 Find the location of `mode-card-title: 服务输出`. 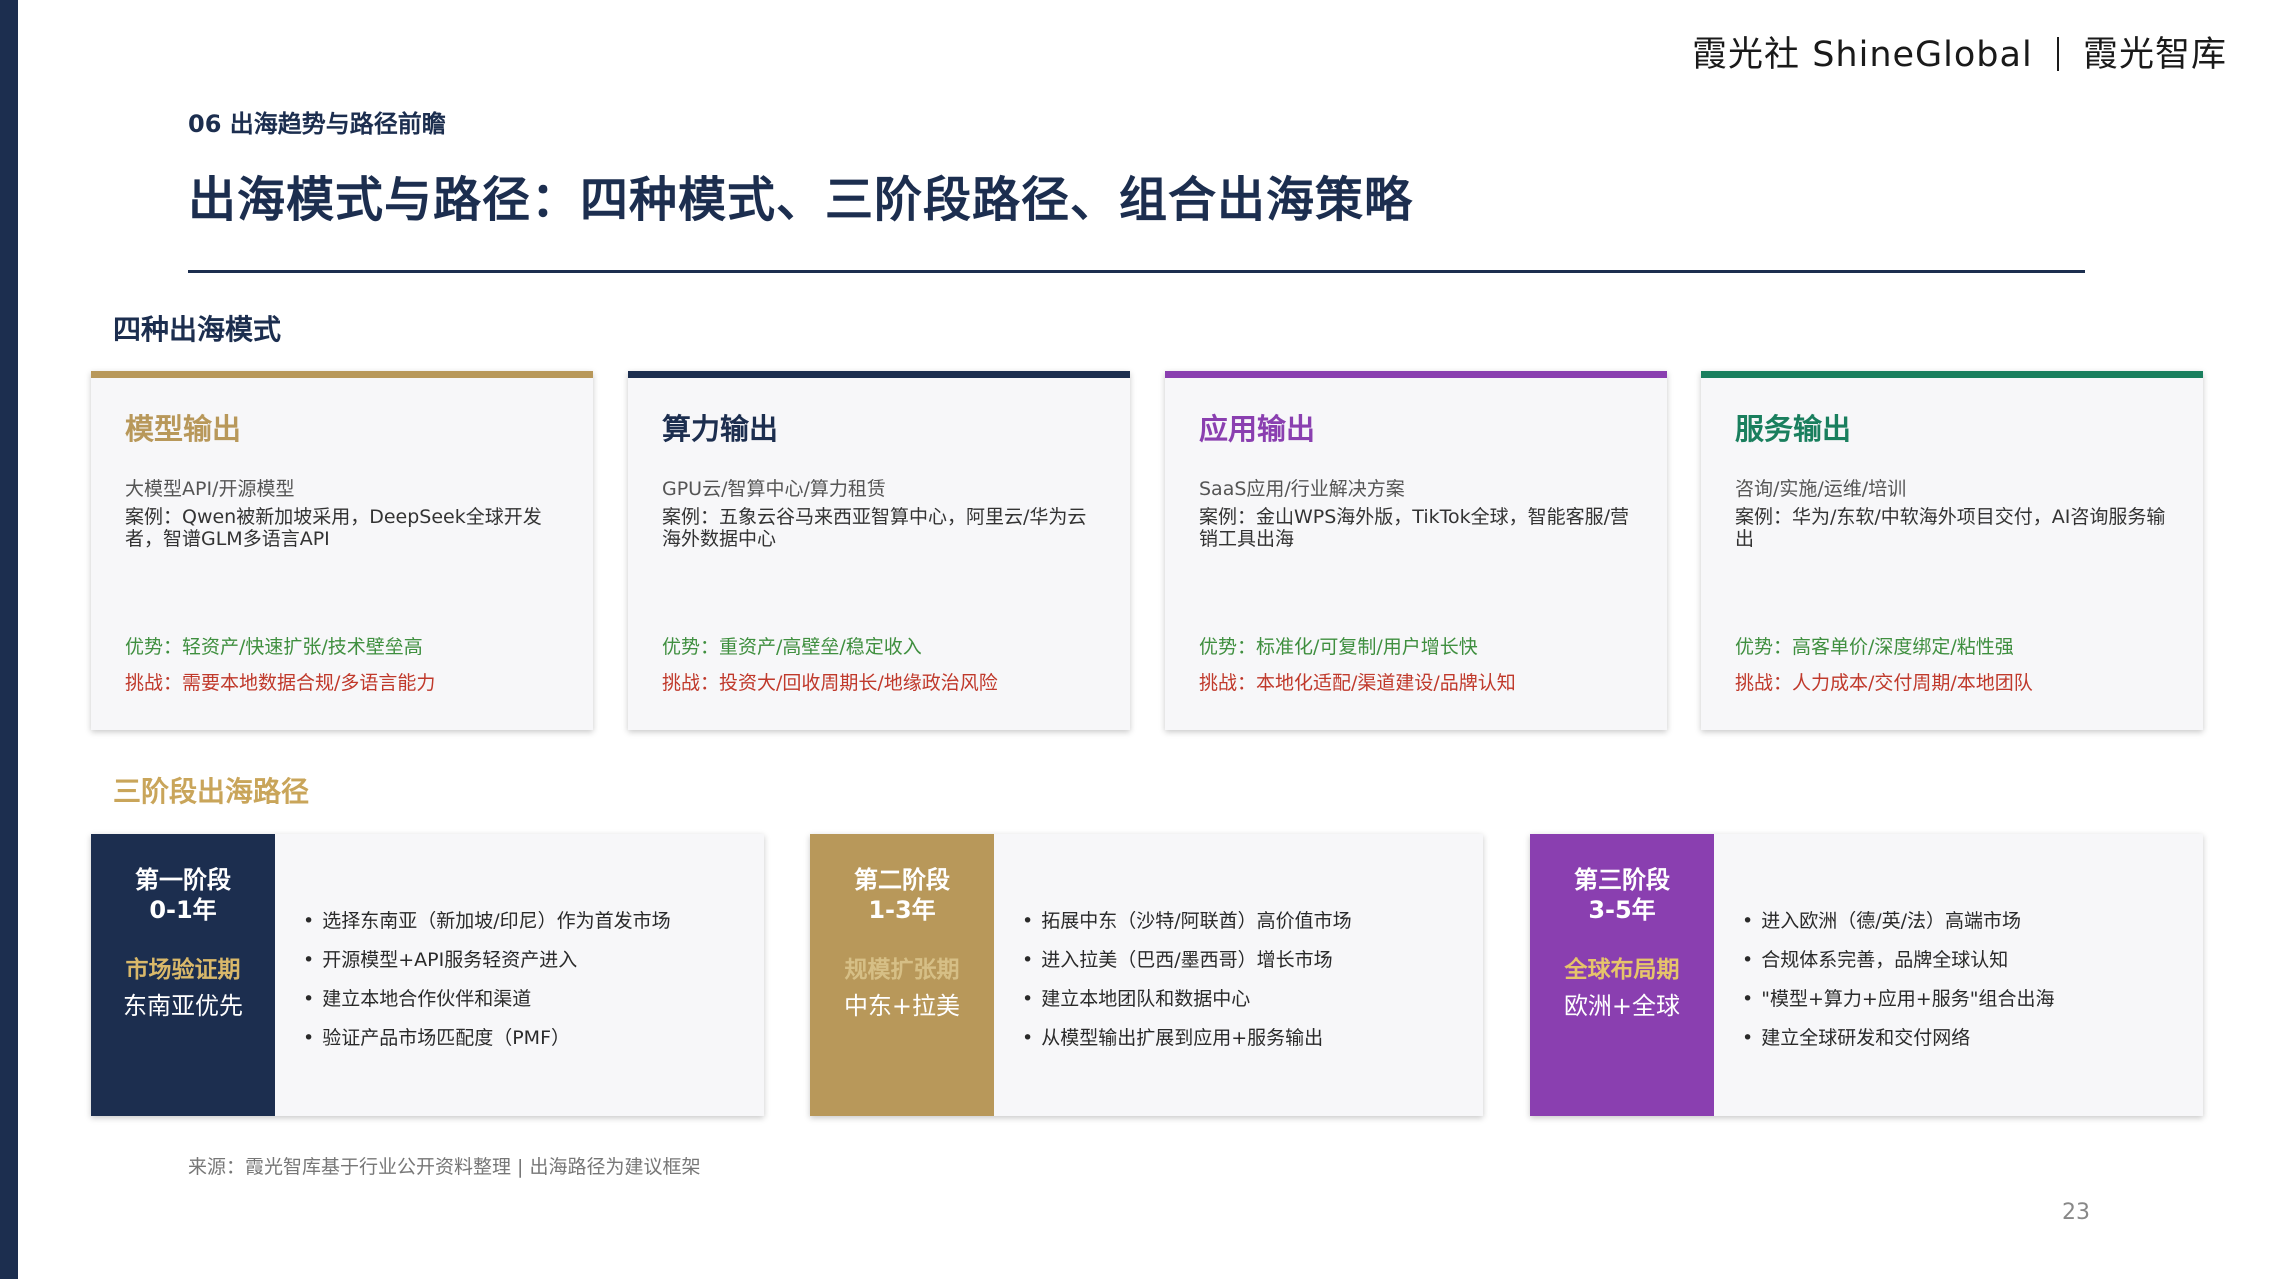

mode-card-title: 服务输出 is located at coordinates (1793, 429).